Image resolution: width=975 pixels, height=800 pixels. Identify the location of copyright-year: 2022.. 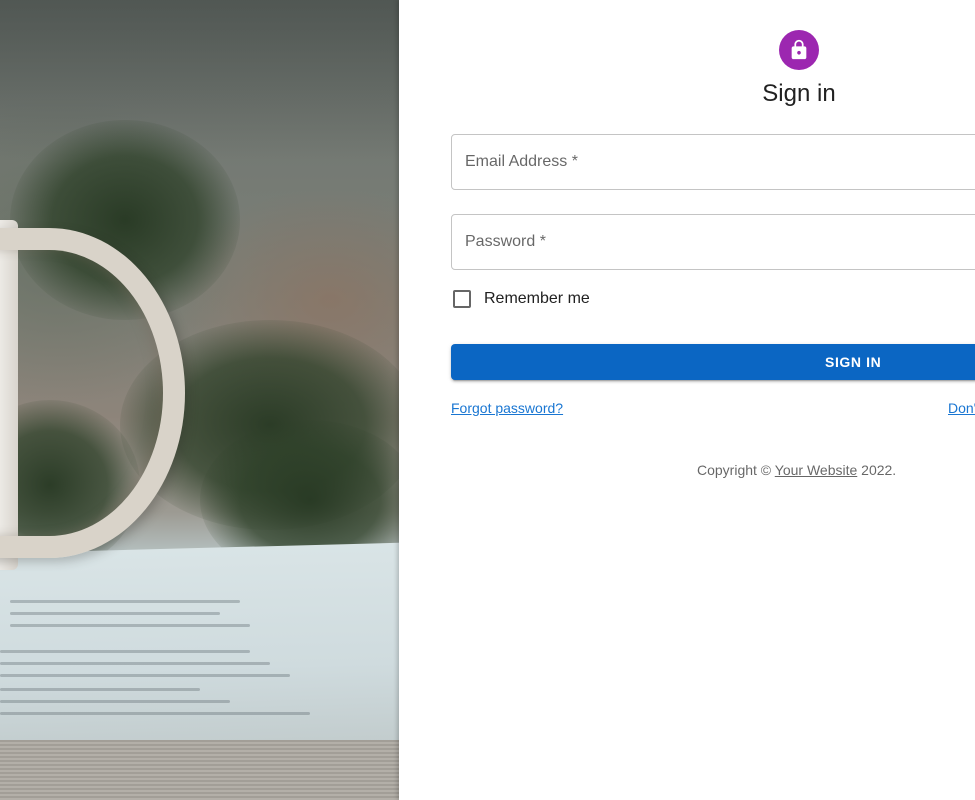
(877, 470).